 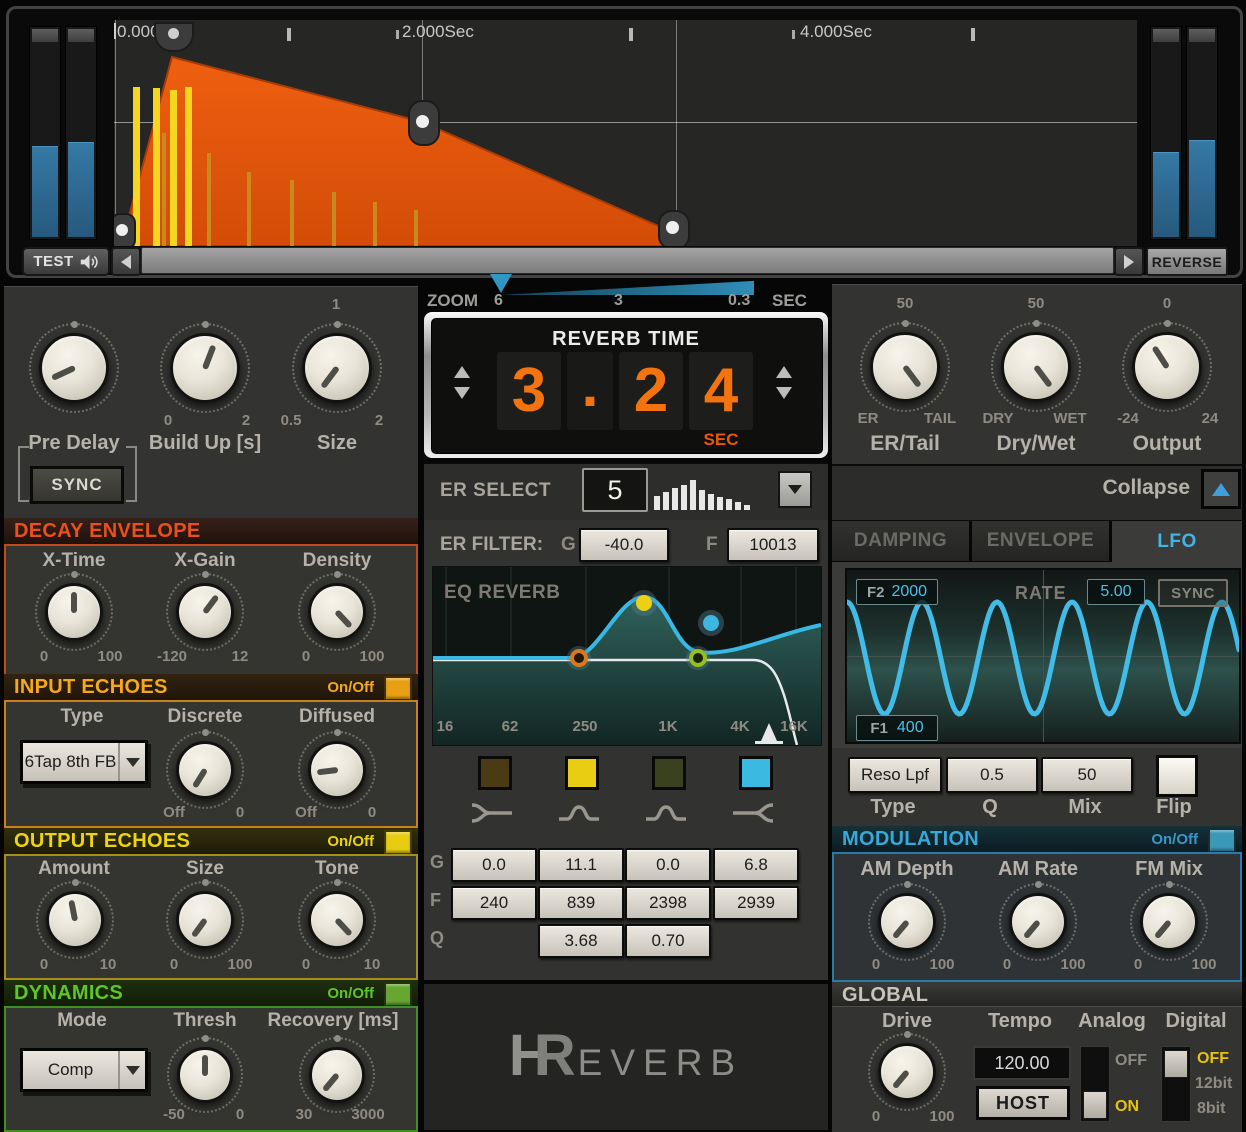 What do you see at coordinates (1177, 541) in the screenshot?
I see `tab-lfo: LFO` at bounding box center [1177, 541].